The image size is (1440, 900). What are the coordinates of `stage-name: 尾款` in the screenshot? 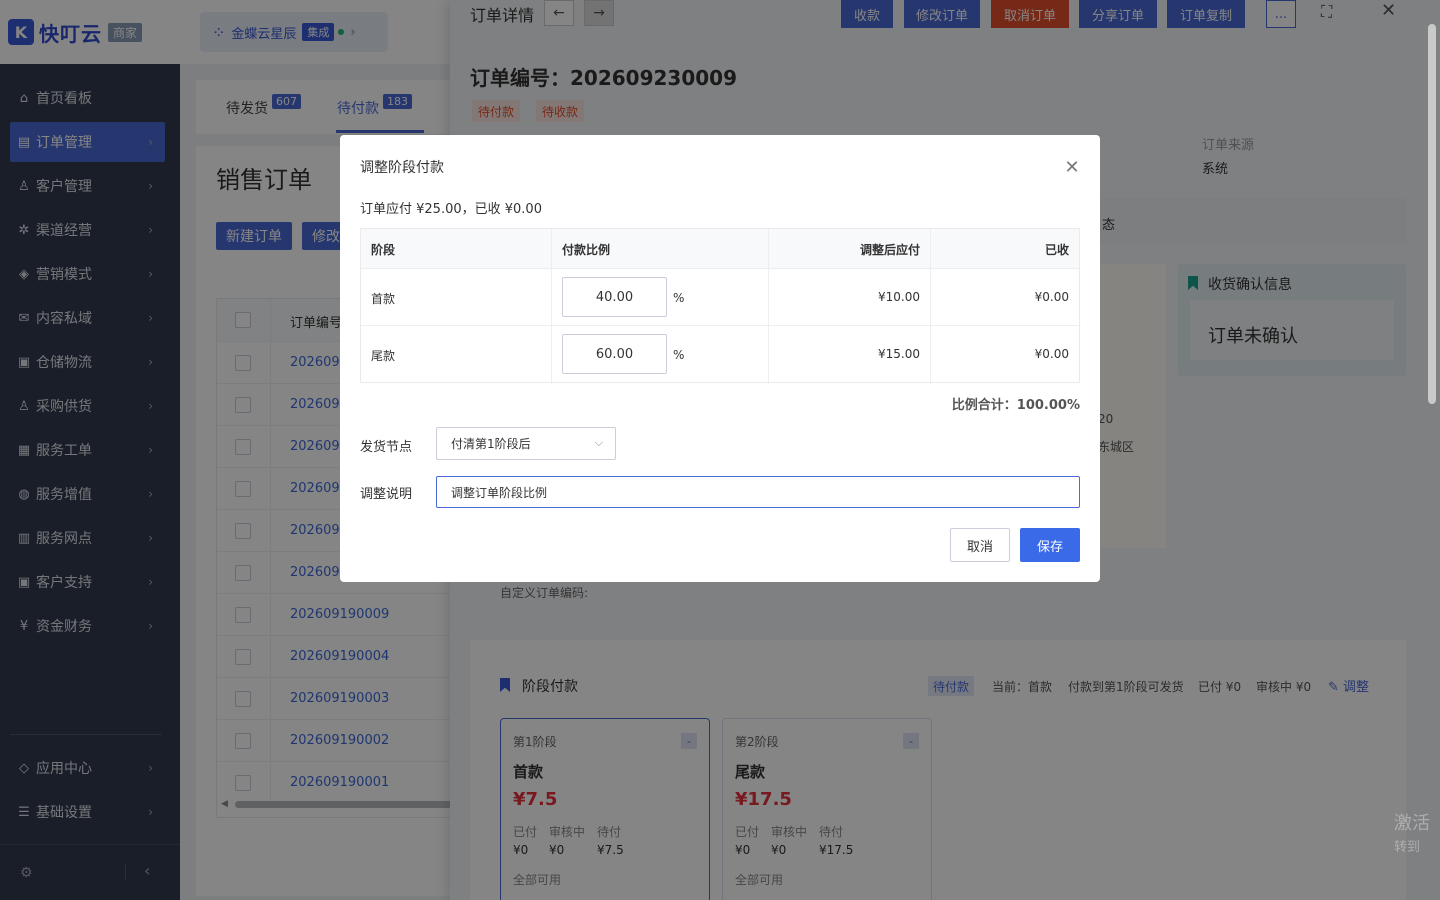 It's located at (383, 356).